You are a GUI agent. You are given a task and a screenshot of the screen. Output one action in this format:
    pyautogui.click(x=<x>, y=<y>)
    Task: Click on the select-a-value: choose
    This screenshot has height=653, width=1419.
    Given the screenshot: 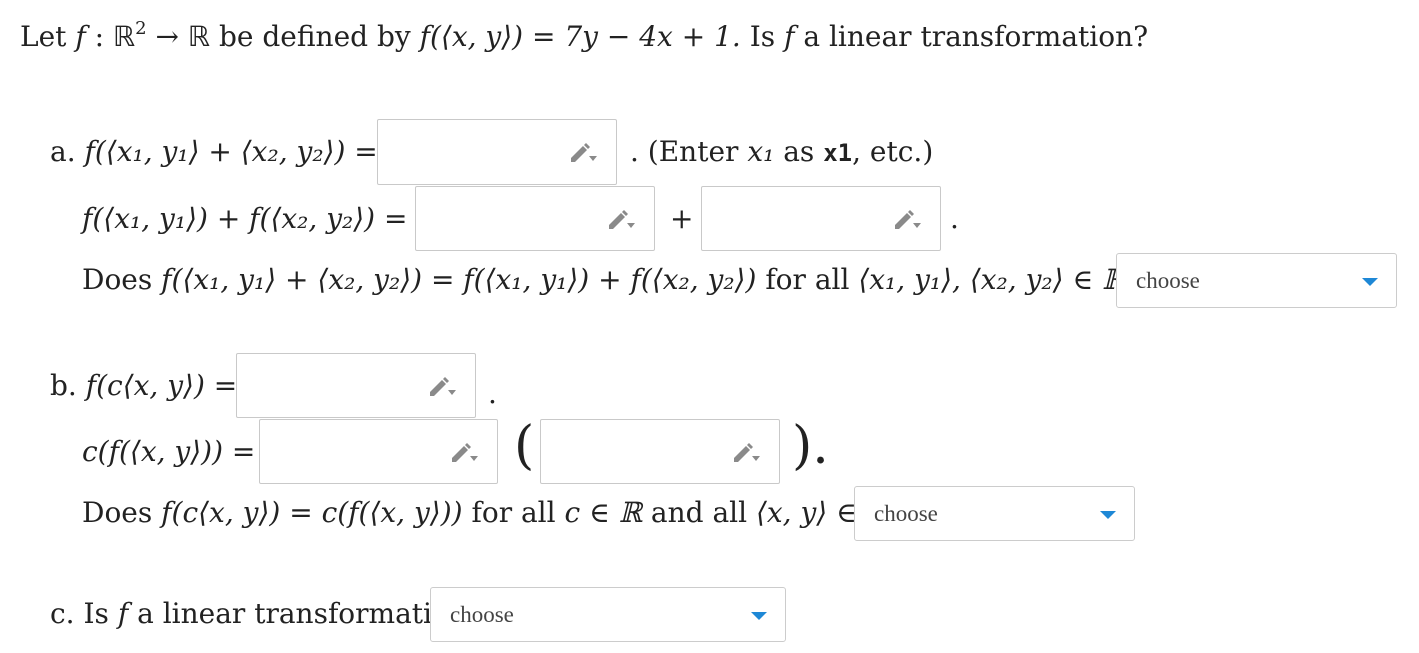 What is the action you would take?
    pyautogui.click(x=1168, y=280)
    